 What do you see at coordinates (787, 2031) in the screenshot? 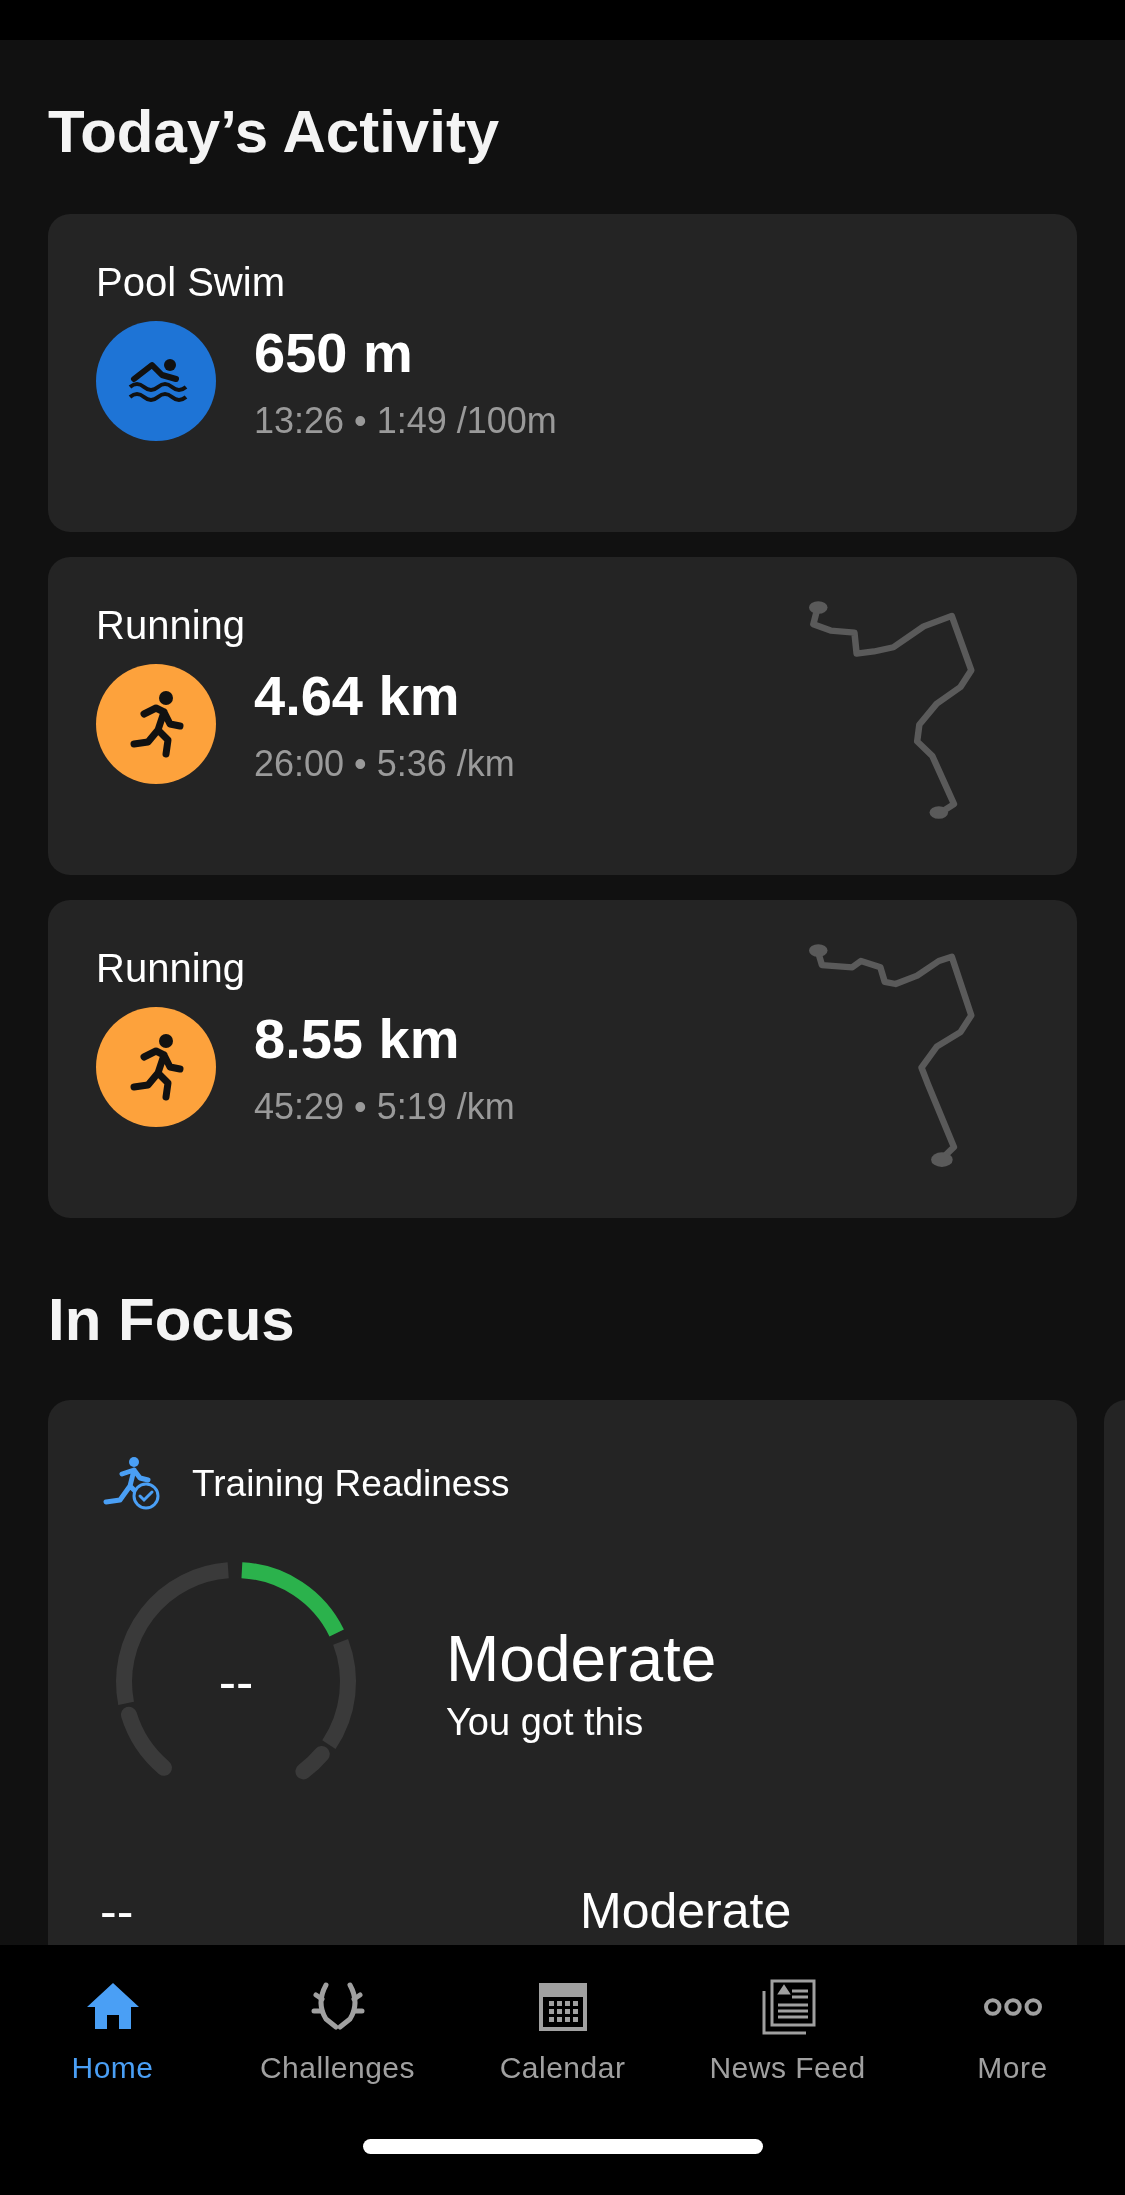
I see `tab-bar-item: News Feed` at bounding box center [787, 2031].